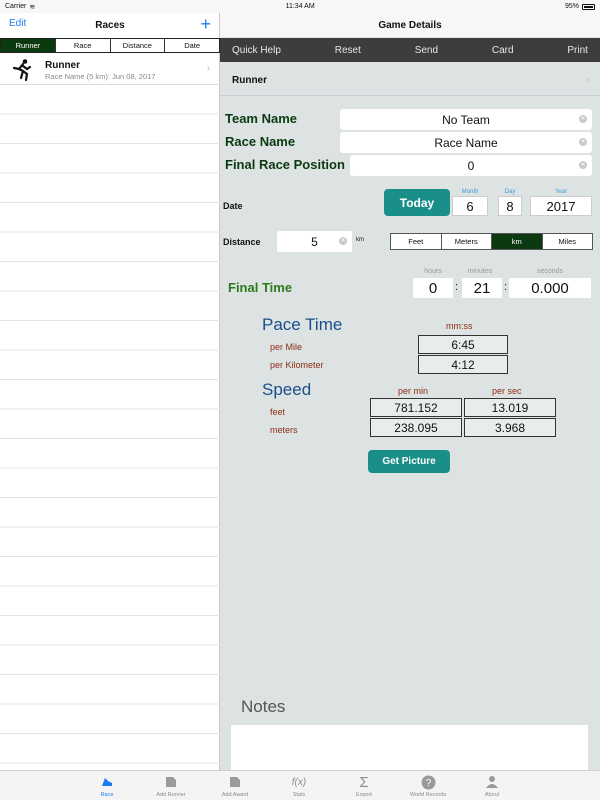 The height and width of the screenshot is (800, 600). What do you see at coordinates (507, 391) in the screenshot?
I see `per-sec-label: per sec` at bounding box center [507, 391].